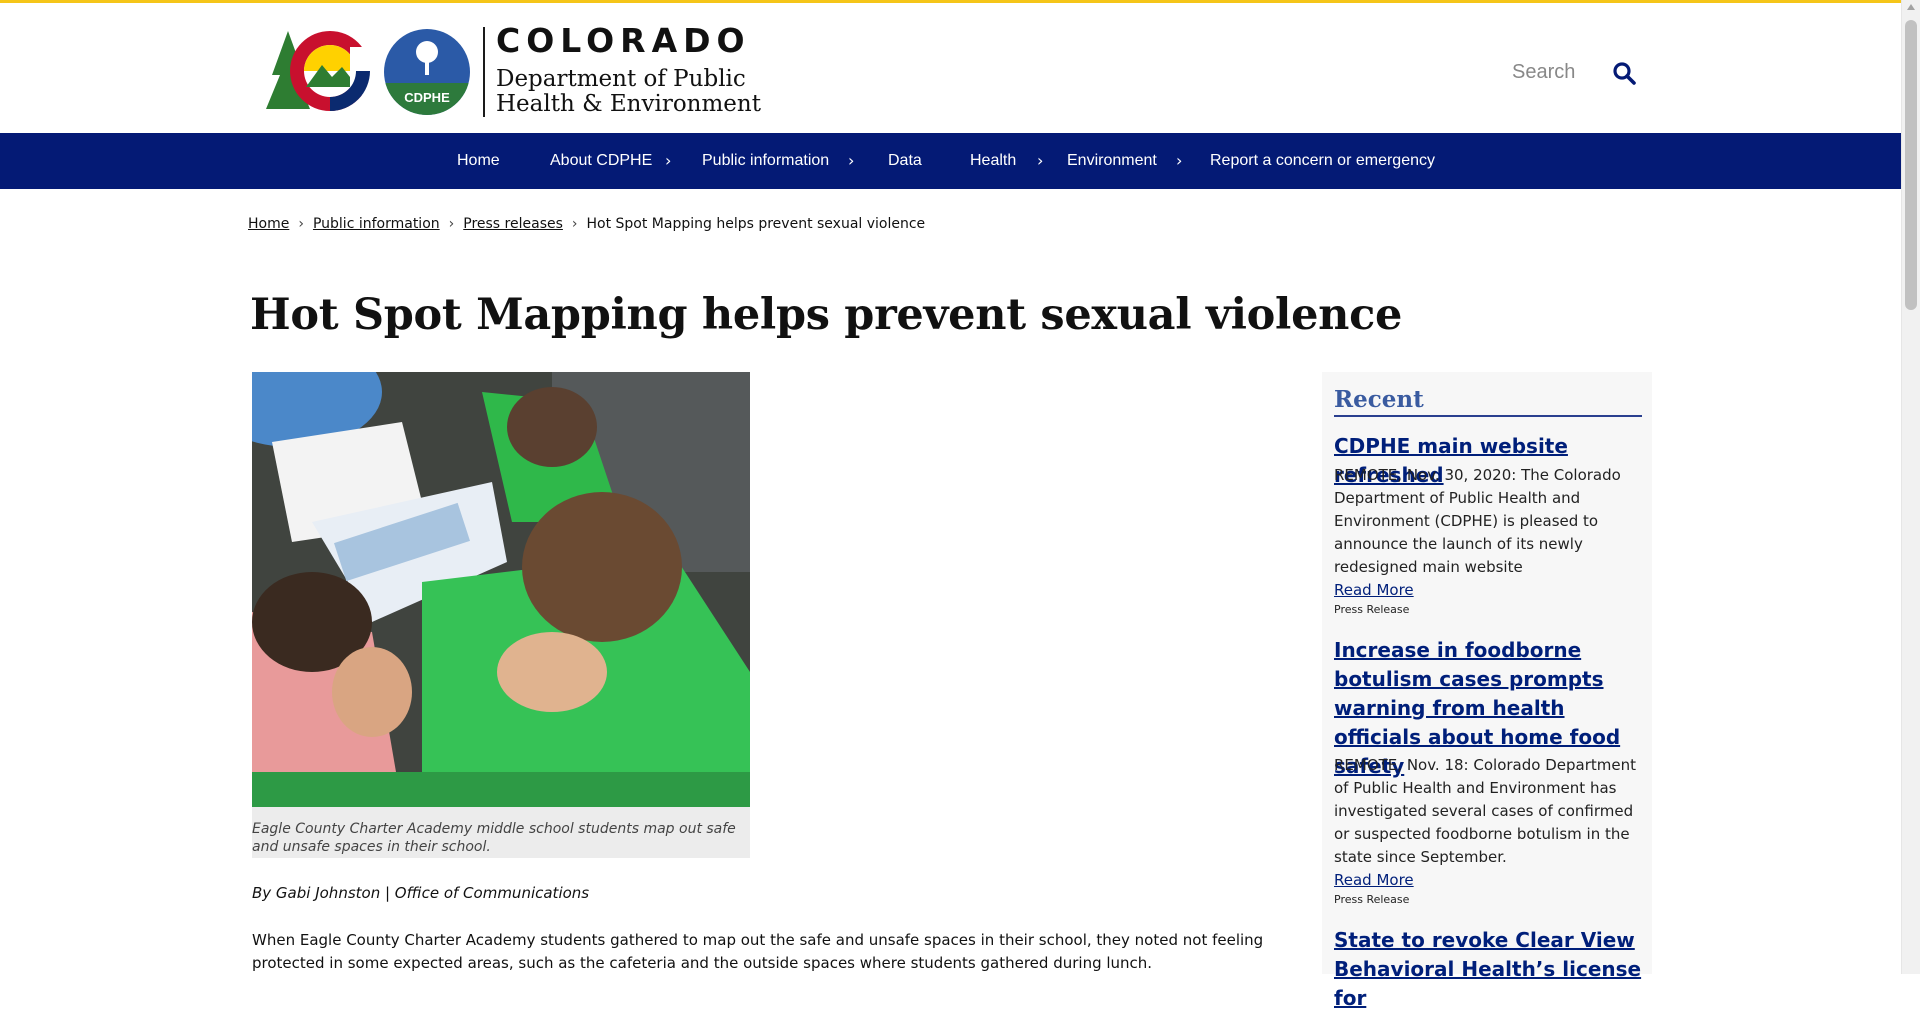 Image resolution: width=1920 pixels, height=1013 pixels. Describe the element at coordinates (1911, 165) in the screenshot. I see `scrollbar-thumb` at that location.